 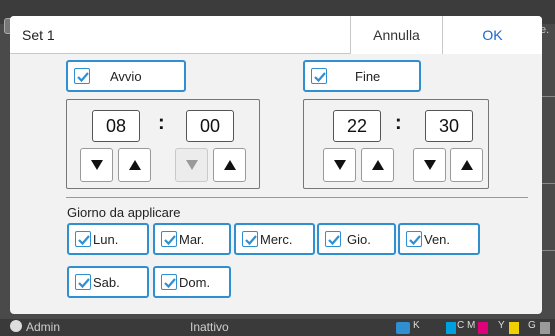 What do you see at coordinates (545, 328) in the screenshot?
I see `ink-bar-g` at bounding box center [545, 328].